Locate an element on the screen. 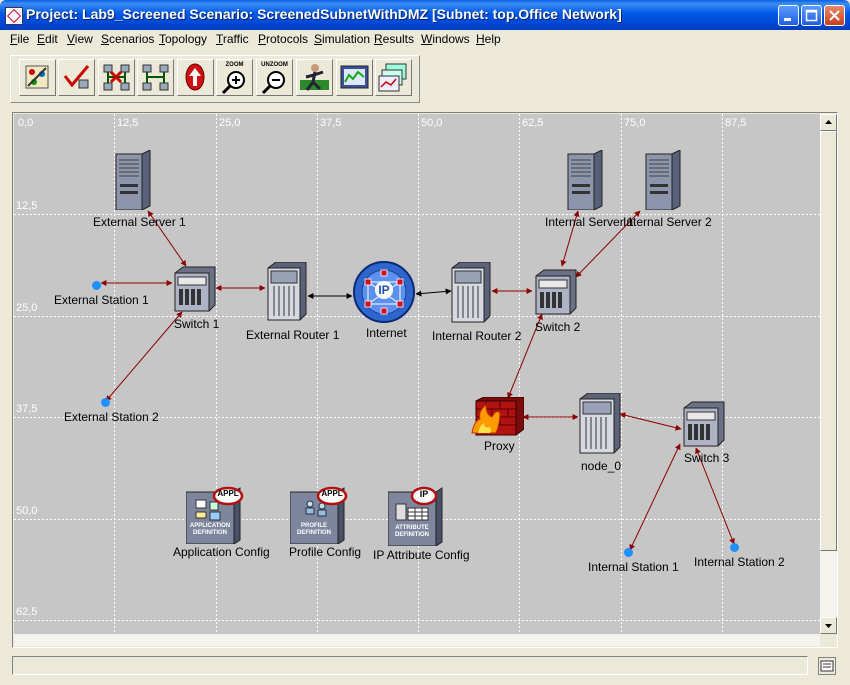 The width and height of the screenshot is (850, 685). zoom-button: ZOOM is located at coordinates (234, 77).